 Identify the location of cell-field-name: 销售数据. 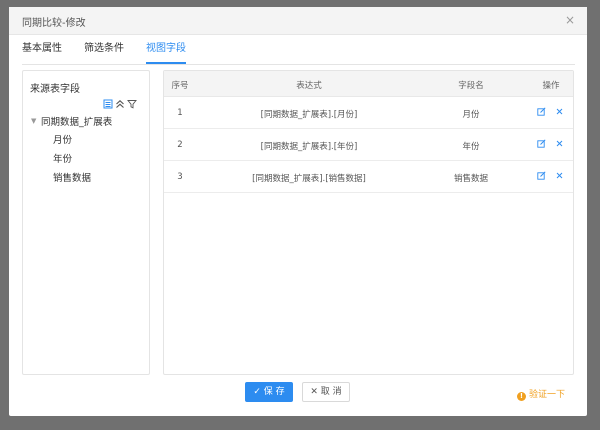
(471, 179).